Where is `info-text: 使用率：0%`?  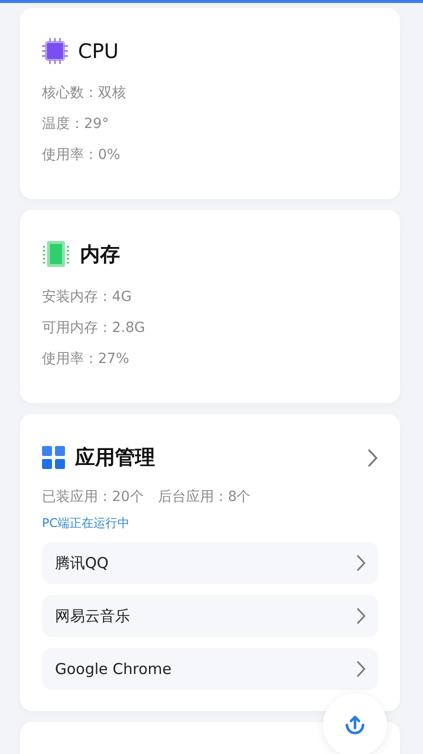
info-text: 使用率：0% is located at coordinates (82, 155).